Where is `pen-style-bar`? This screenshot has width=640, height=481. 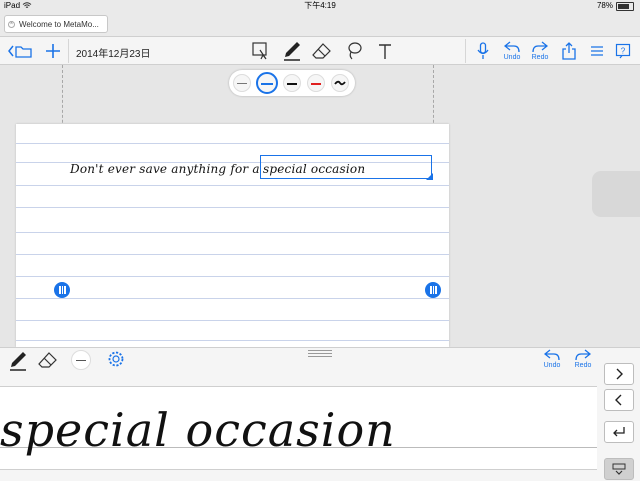 pen-style-bar is located at coordinates (292, 83).